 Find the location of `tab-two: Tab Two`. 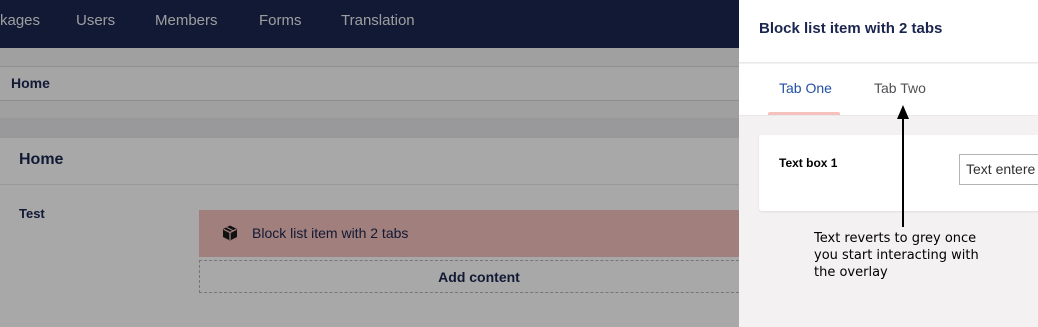

tab-two: Tab Two is located at coordinates (900, 88).